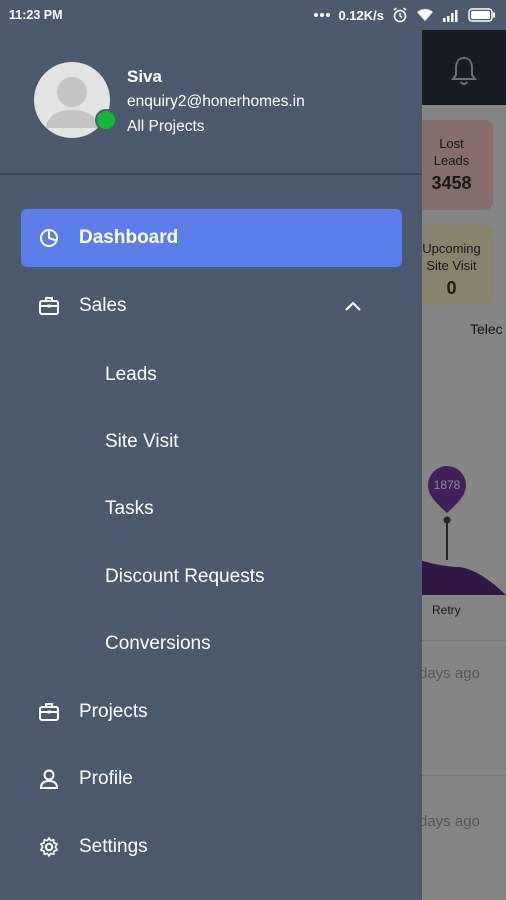 The image size is (506, 900). I want to click on nav-subitem-tasks: Tasks, so click(250, 509).